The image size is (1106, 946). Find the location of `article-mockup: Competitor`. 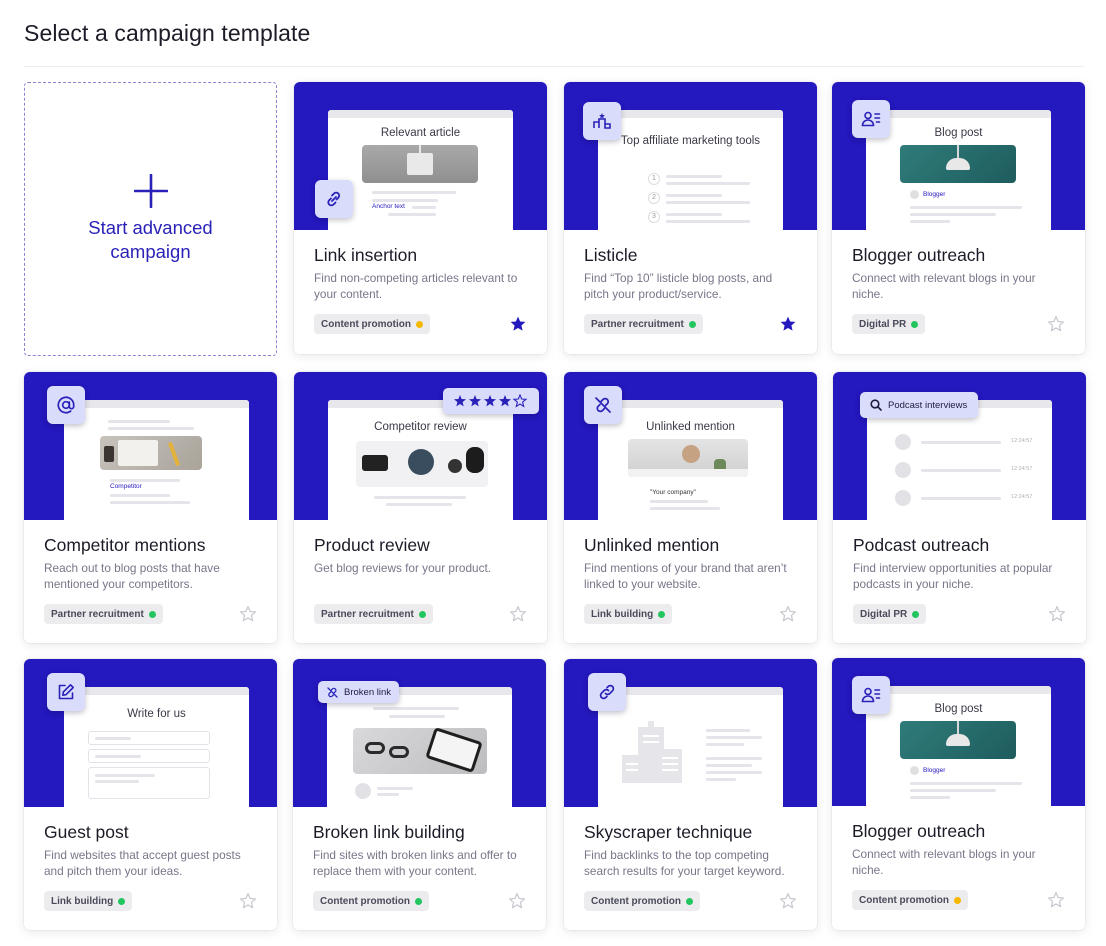

article-mockup: Competitor is located at coordinates (156, 460).